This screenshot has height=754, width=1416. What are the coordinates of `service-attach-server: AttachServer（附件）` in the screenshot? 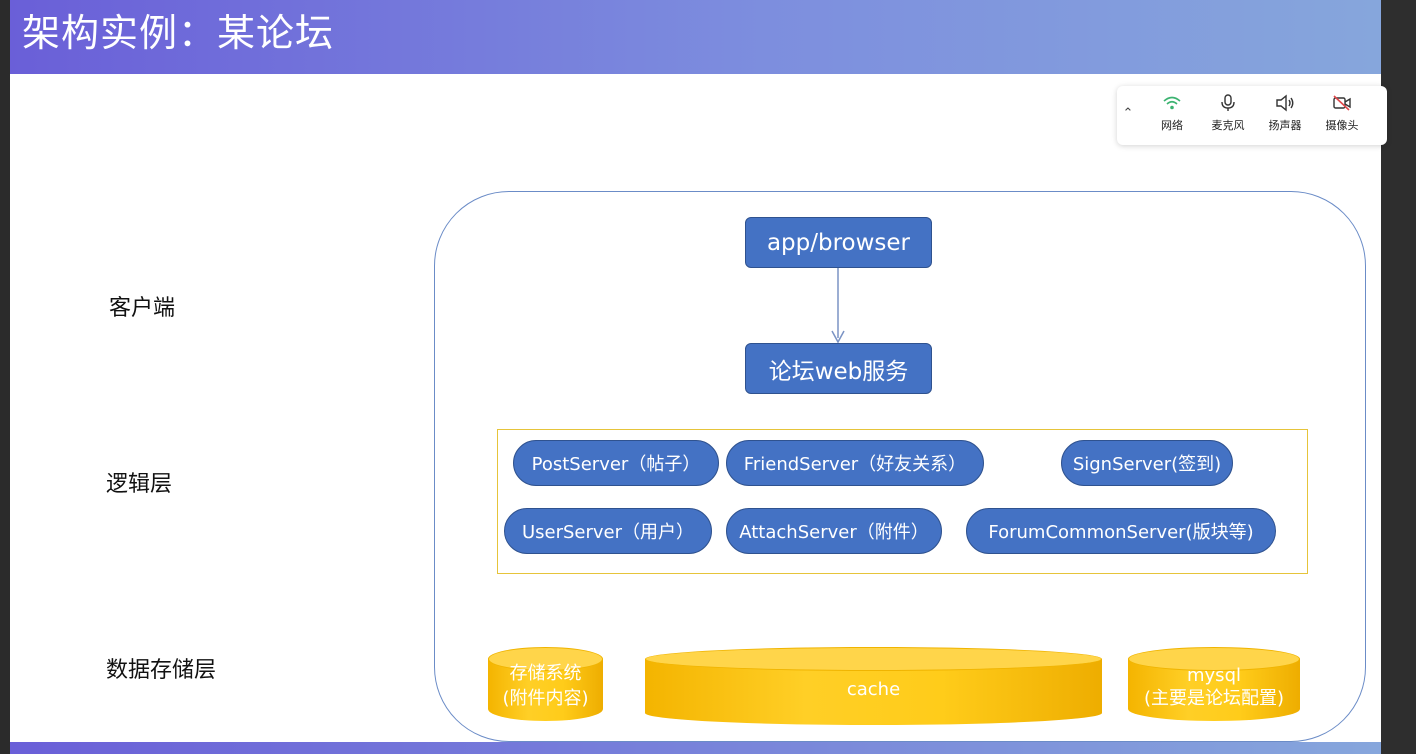 It's located at (834, 531).